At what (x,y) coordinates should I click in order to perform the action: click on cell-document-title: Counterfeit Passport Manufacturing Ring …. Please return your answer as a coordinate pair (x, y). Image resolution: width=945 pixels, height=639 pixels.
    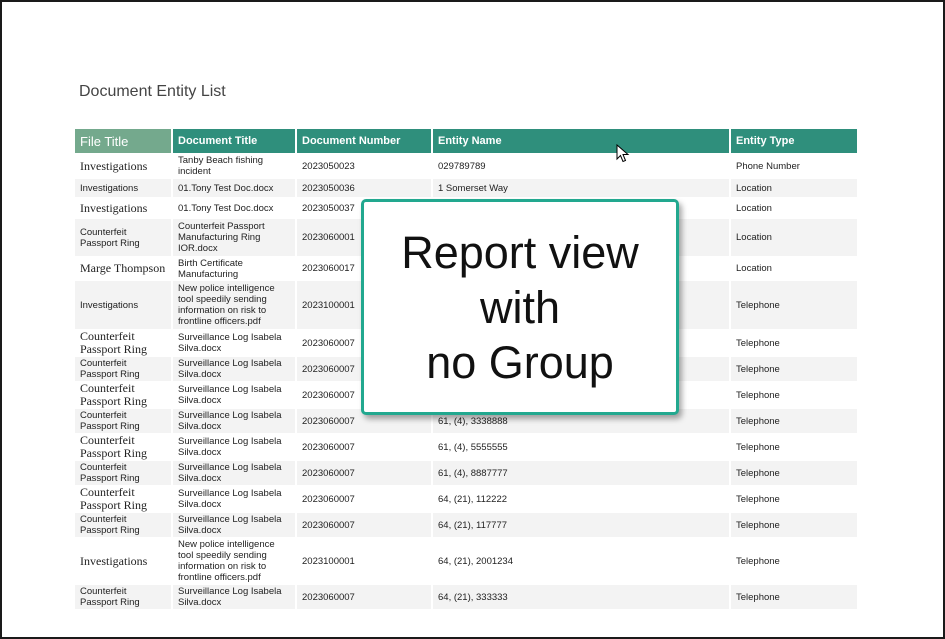
    Looking at the image, I should click on (234, 237).